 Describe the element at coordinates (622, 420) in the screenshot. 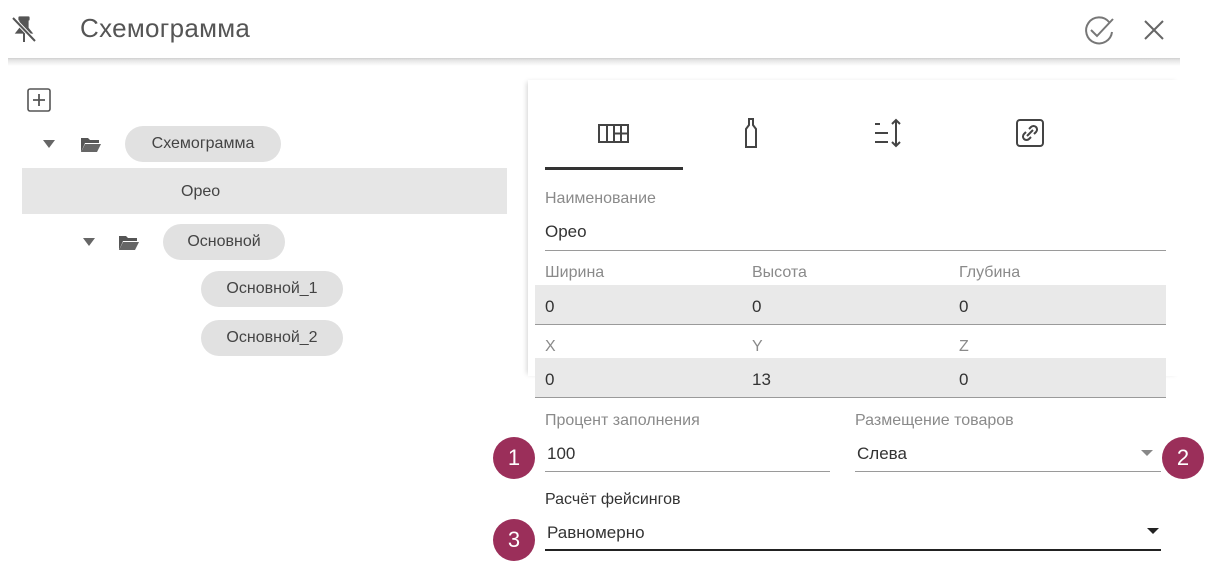

I see `fill-percent-label: Процент заполнения` at that location.